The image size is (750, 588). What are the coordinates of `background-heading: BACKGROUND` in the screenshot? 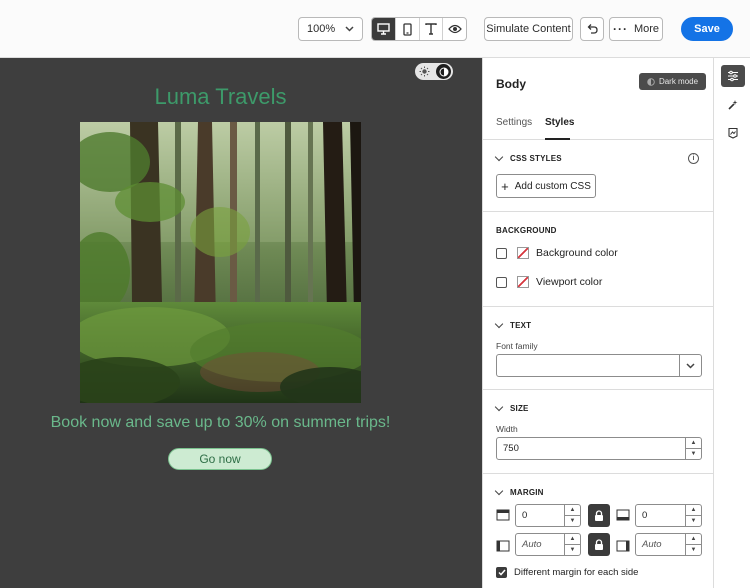 It's located at (526, 230).